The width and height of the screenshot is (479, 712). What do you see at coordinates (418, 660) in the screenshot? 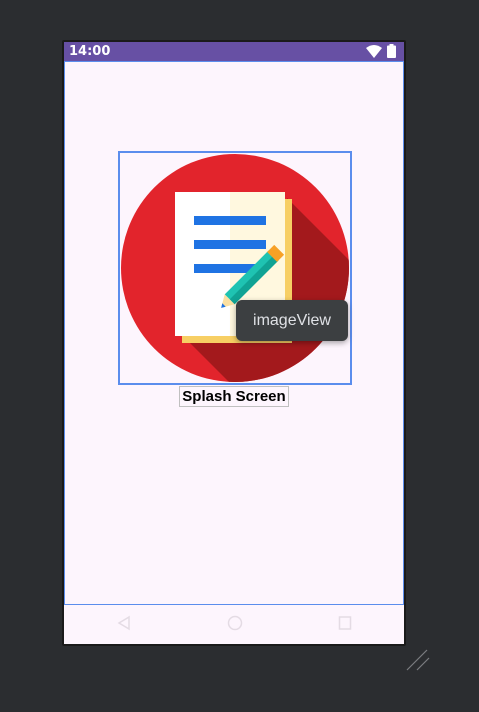
I see `resize-handle-icon` at bounding box center [418, 660].